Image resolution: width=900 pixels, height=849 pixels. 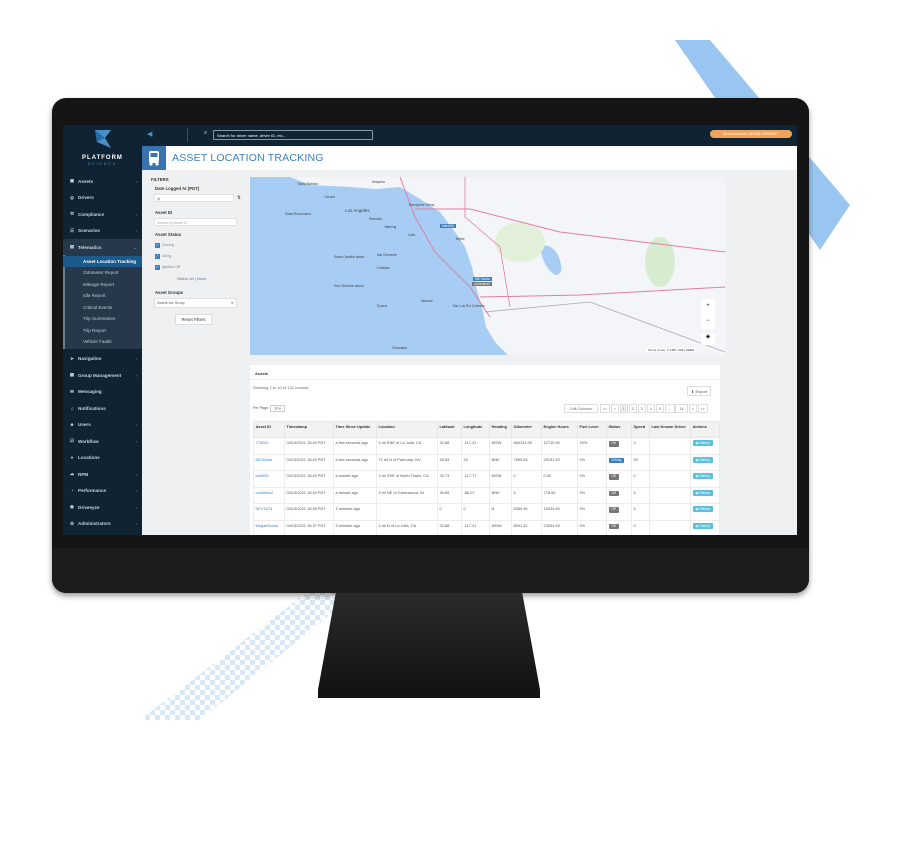 I want to click on sidebar-item-driveeyze: ◉ Driveeyze ‹, so click(x=102, y=507).